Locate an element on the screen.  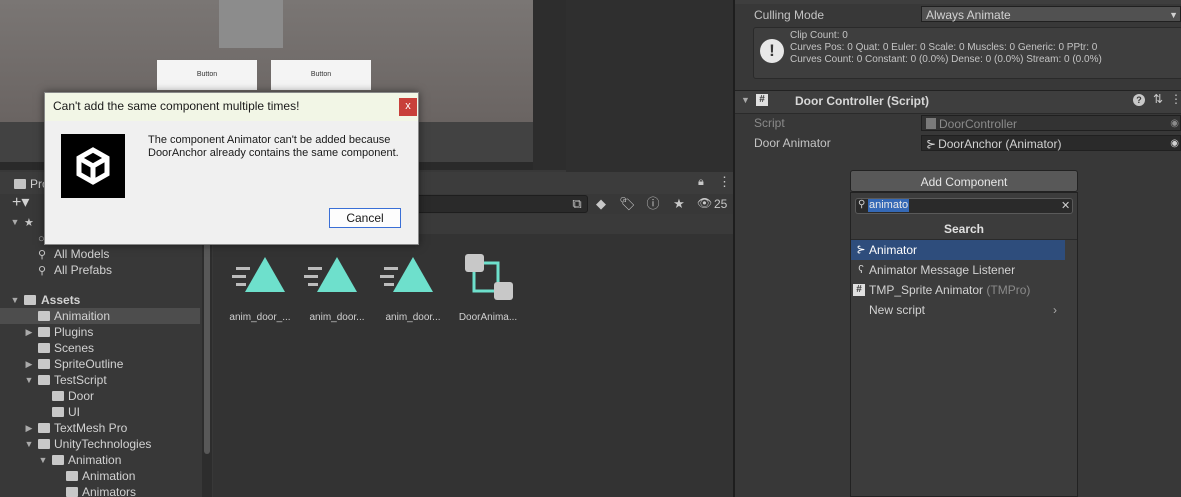
component-option-animator: ⊱ Animator is located at coordinates (958, 250).